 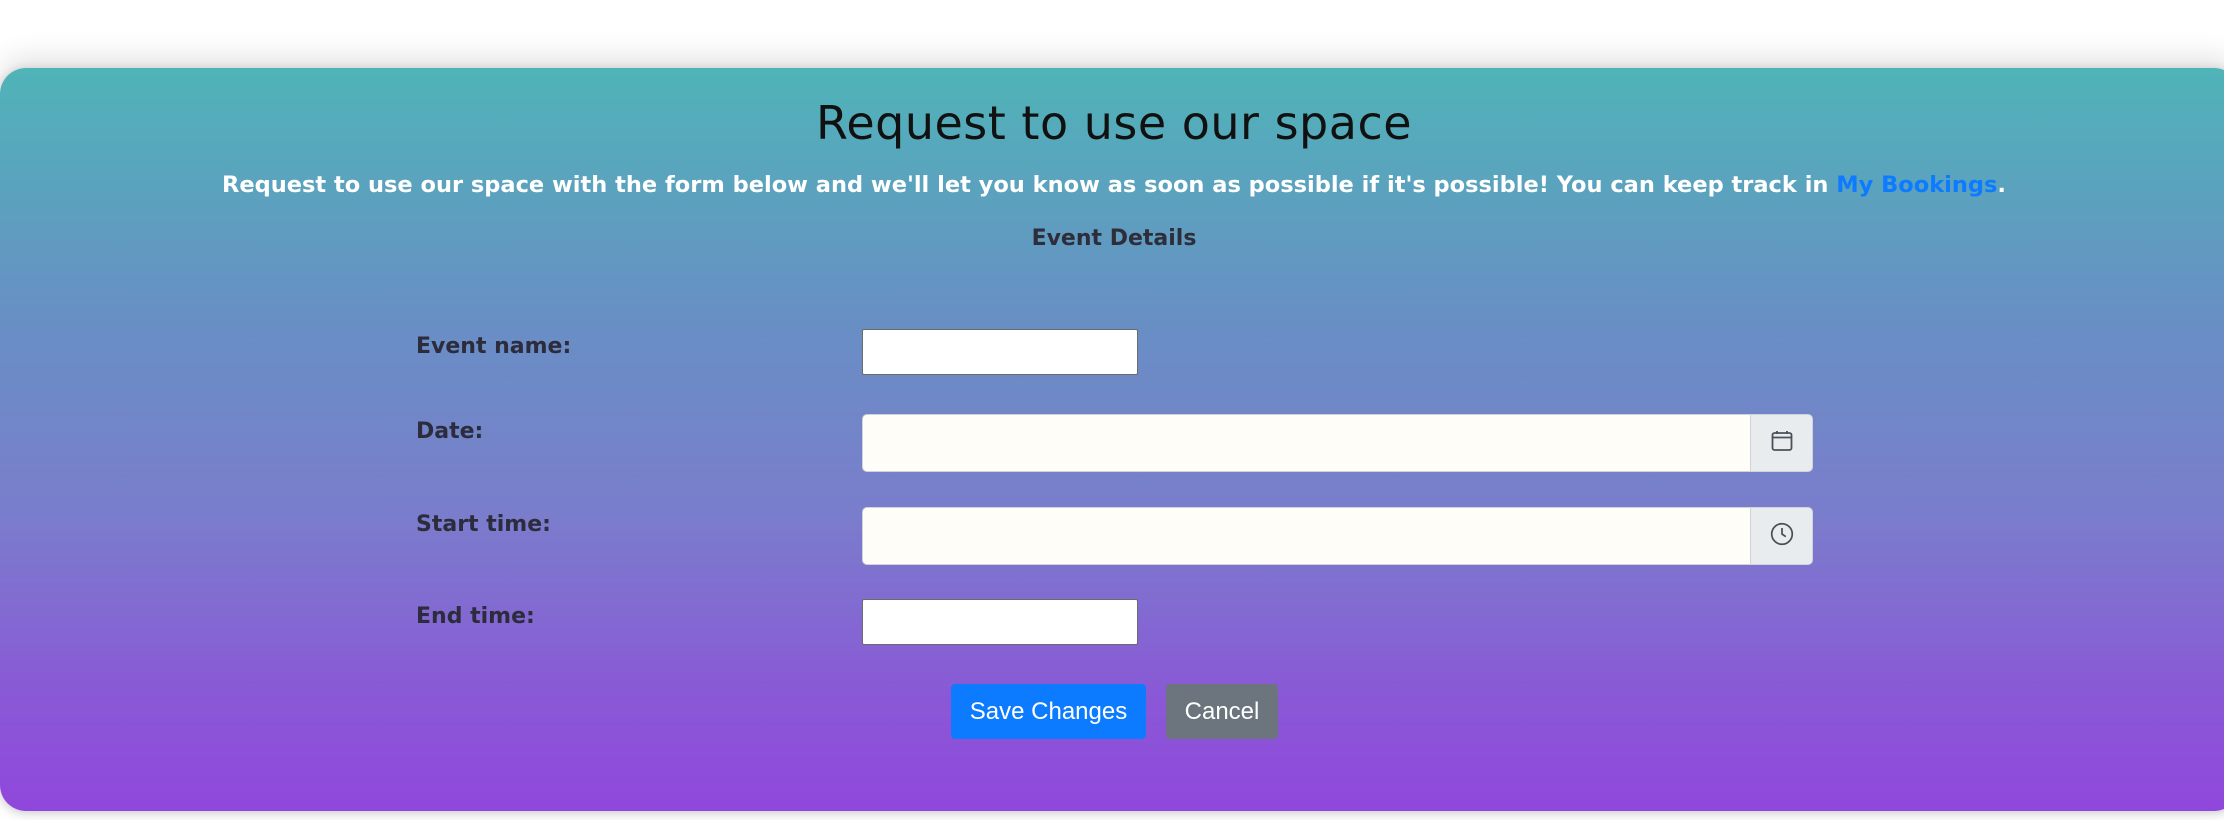 I want to click on calendar-icon, so click(x=1782, y=443).